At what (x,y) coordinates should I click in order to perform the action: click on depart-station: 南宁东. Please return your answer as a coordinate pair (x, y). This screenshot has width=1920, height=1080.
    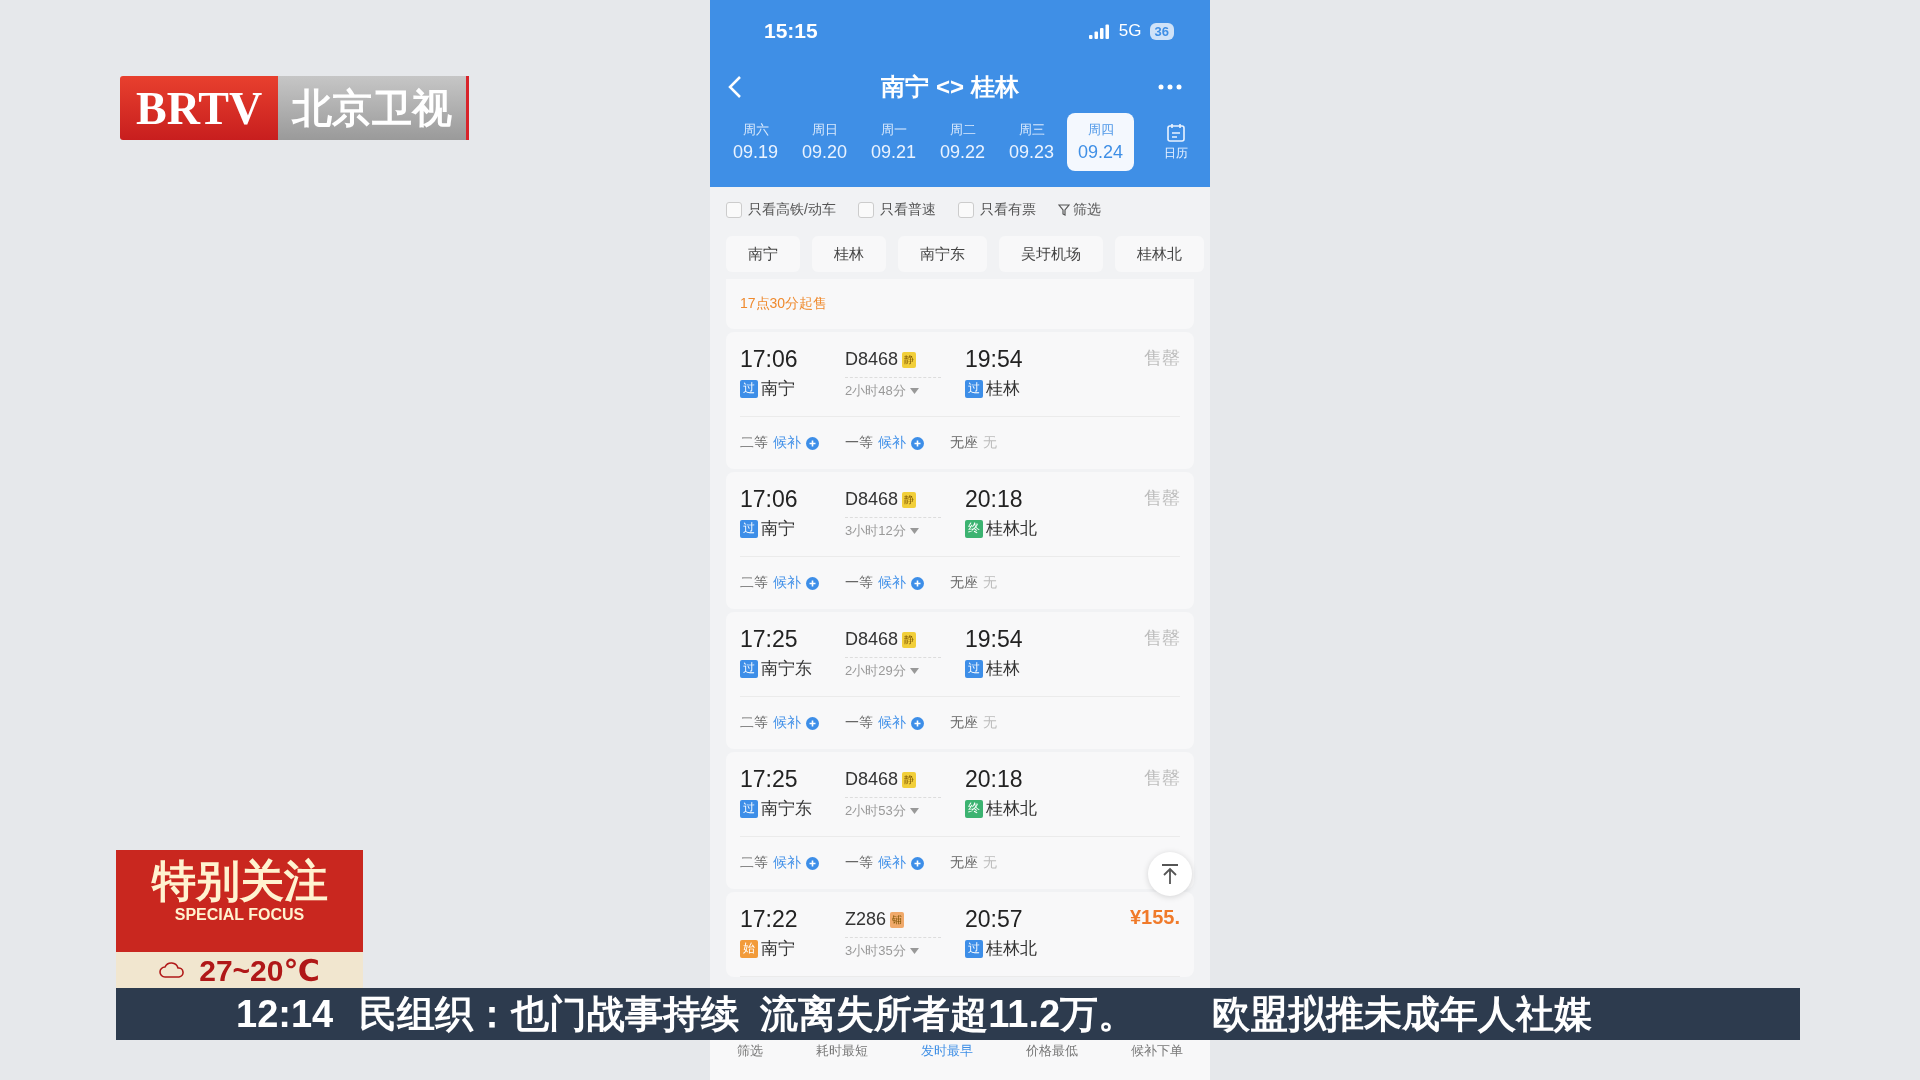
    Looking at the image, I should click on (786, 809).